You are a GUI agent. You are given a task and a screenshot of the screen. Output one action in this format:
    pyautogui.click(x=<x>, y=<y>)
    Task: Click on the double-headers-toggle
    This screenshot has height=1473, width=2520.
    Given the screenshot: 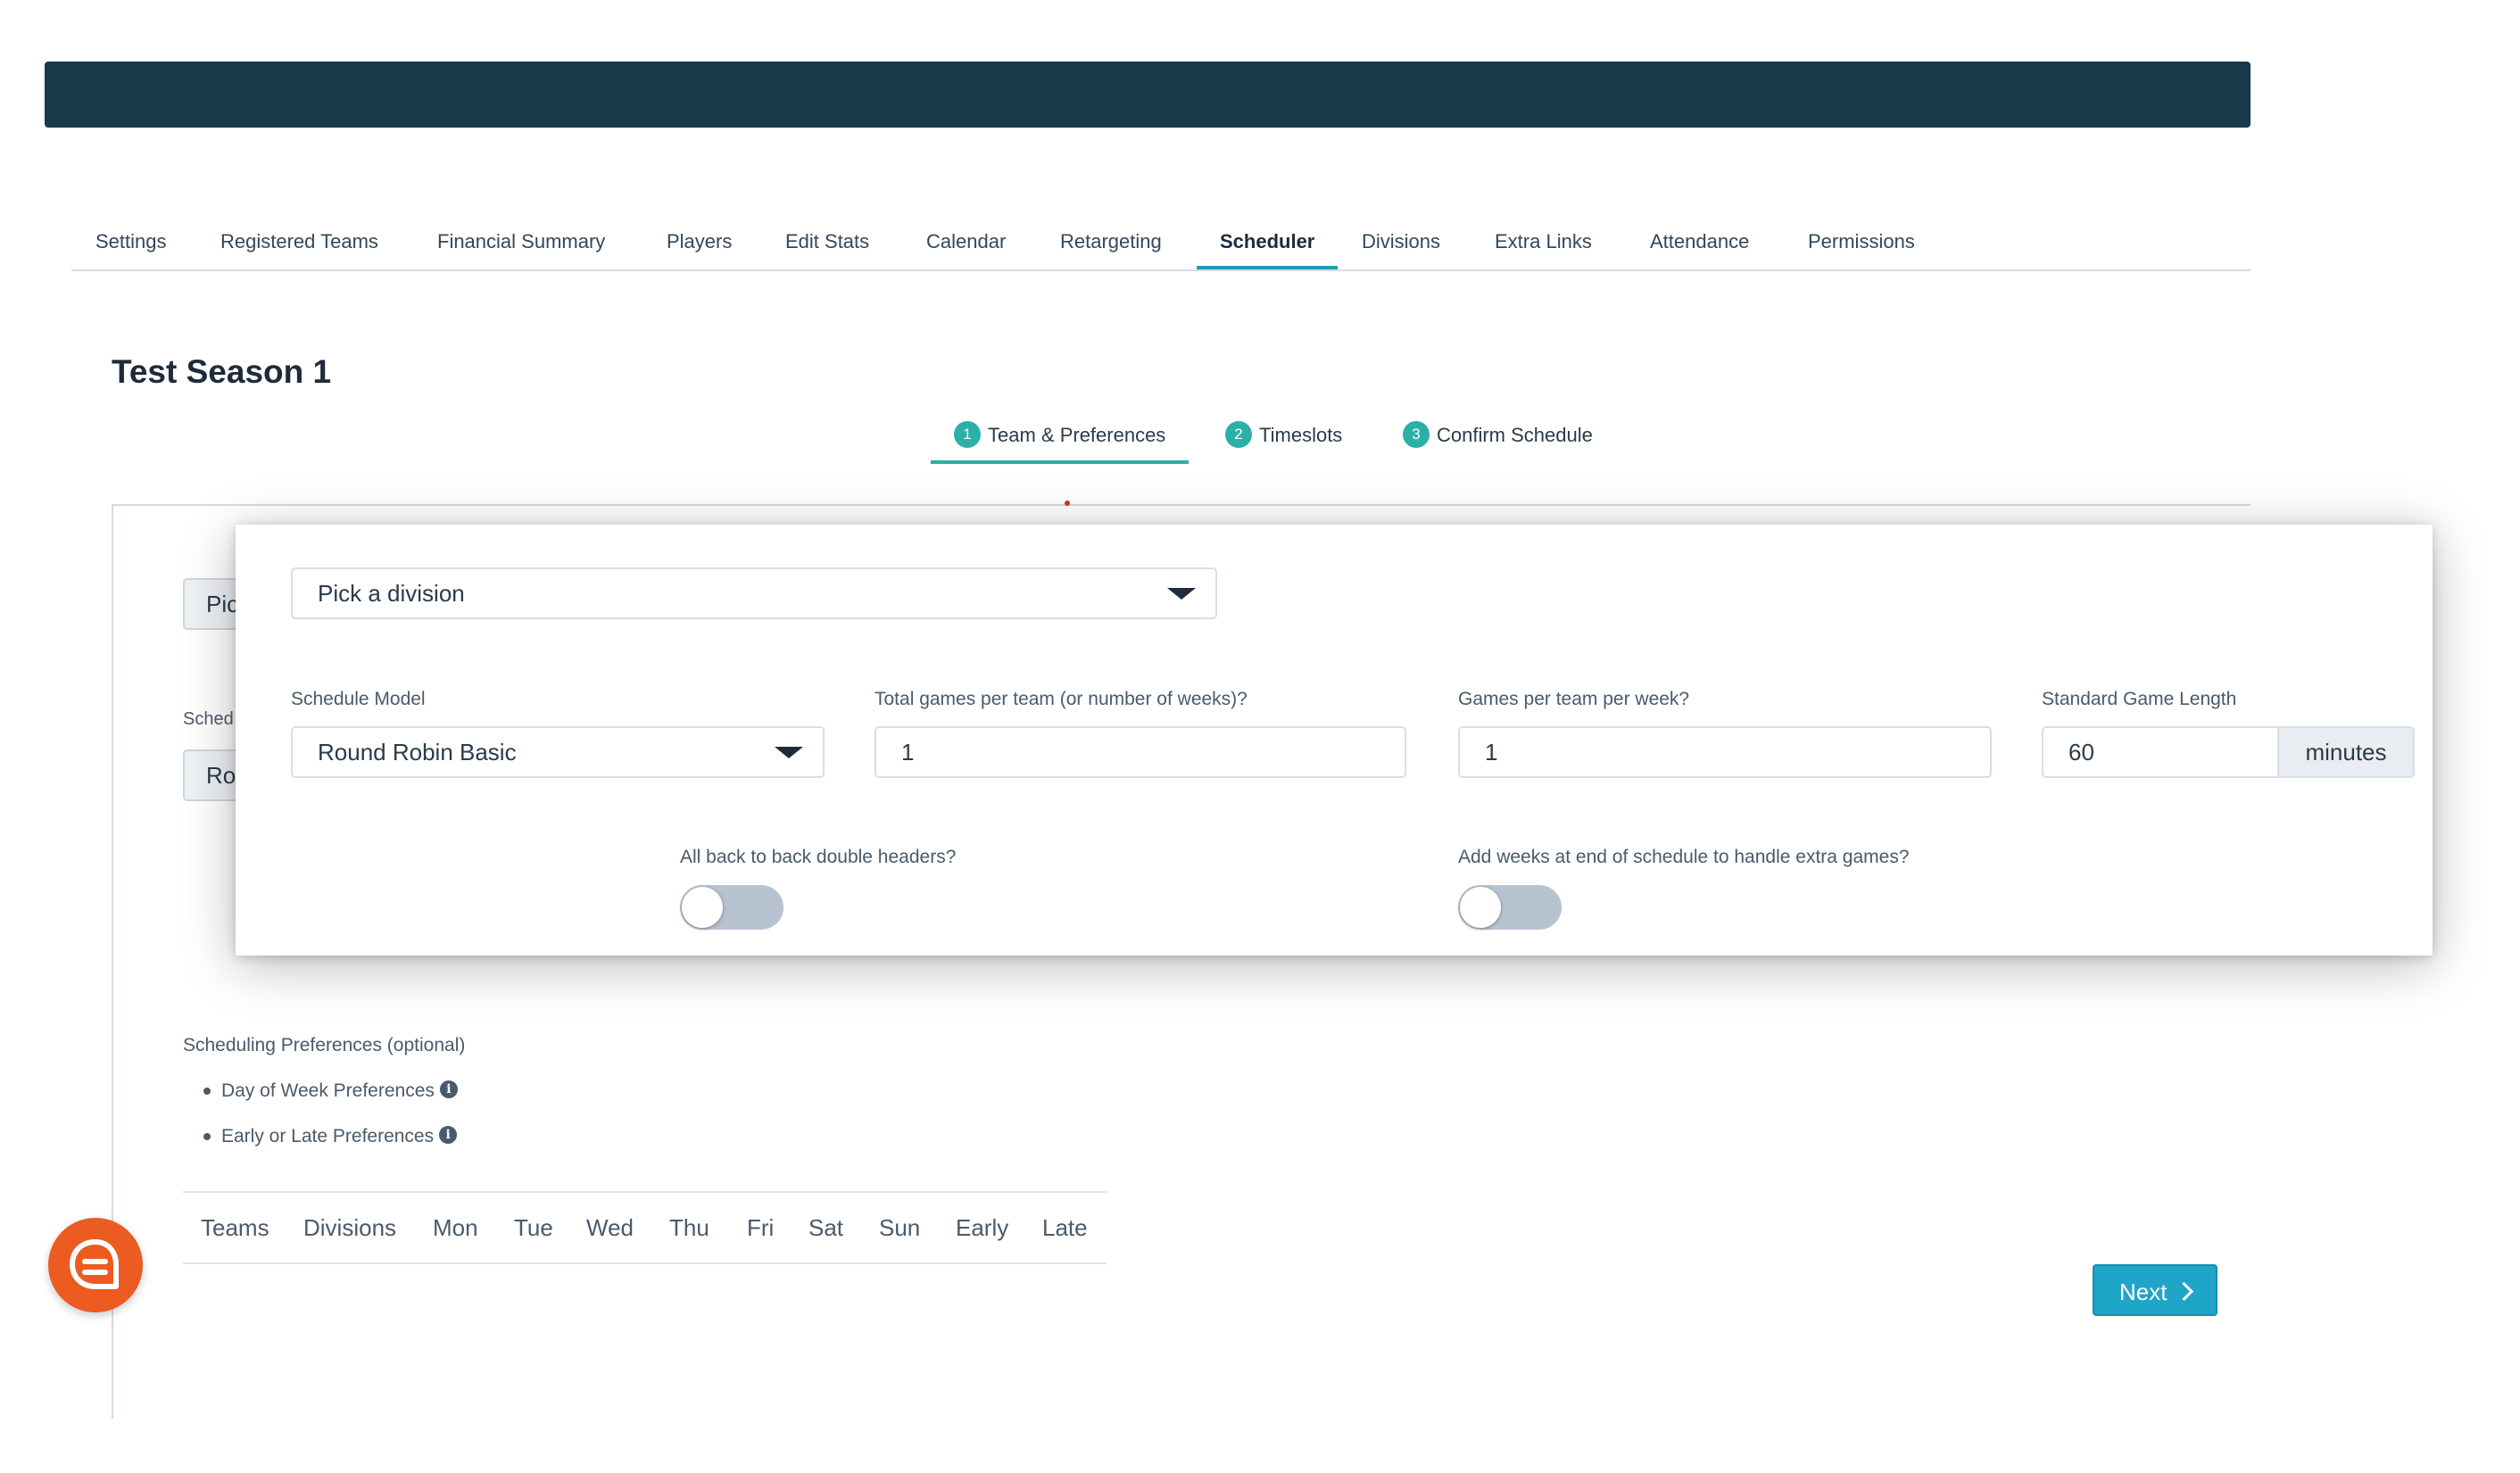 What is the action you would take?
    pyautogui.click(x=731, y=908)
    